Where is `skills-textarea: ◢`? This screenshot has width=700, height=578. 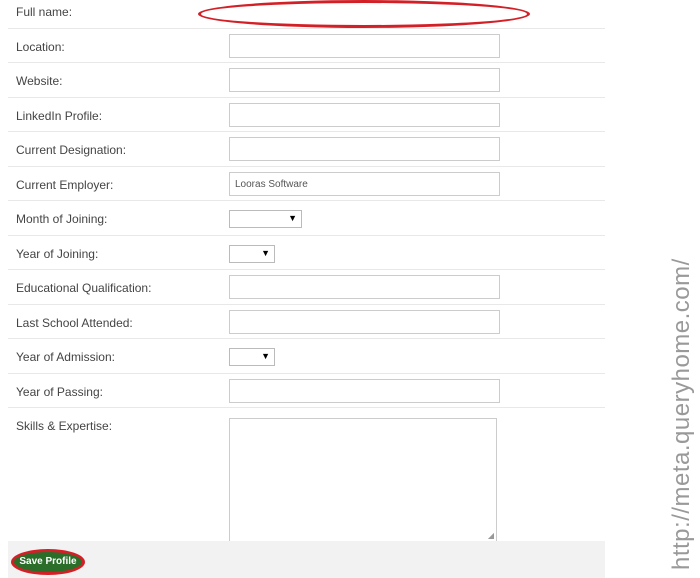 skills-textarea: ◢ is located at coordinates (363, 480).